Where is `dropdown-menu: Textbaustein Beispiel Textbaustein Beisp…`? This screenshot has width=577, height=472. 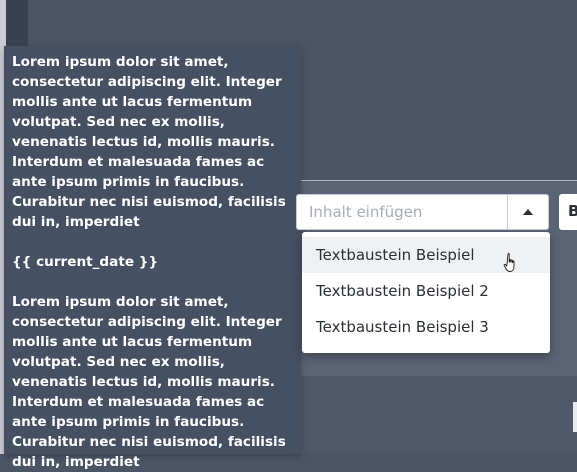
dropdown-menu: Textbaustein Beispiel Textbaustein Beisp… is located at coordinates (426, 292).